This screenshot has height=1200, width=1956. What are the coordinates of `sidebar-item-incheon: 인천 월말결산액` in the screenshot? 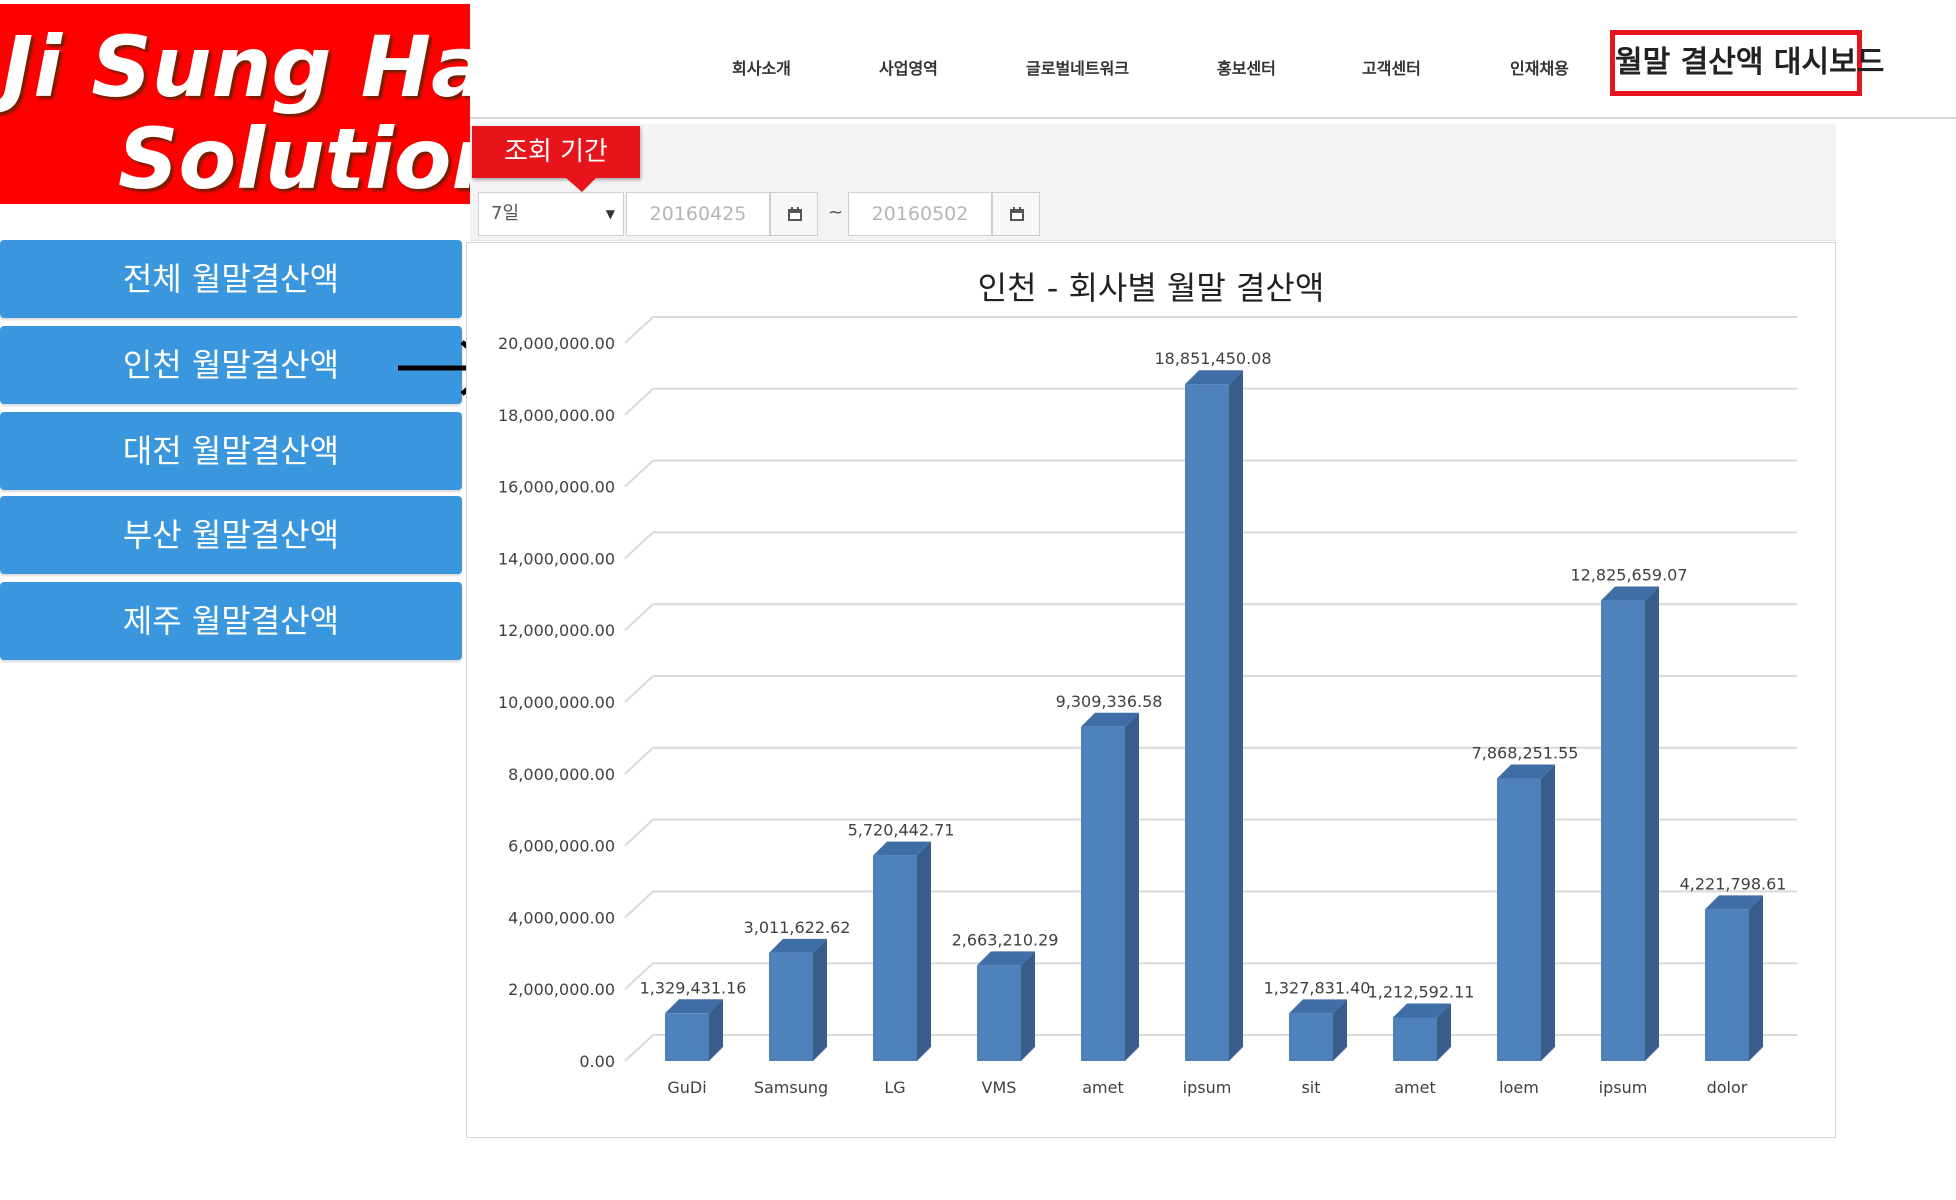 It's located at (231, 365).